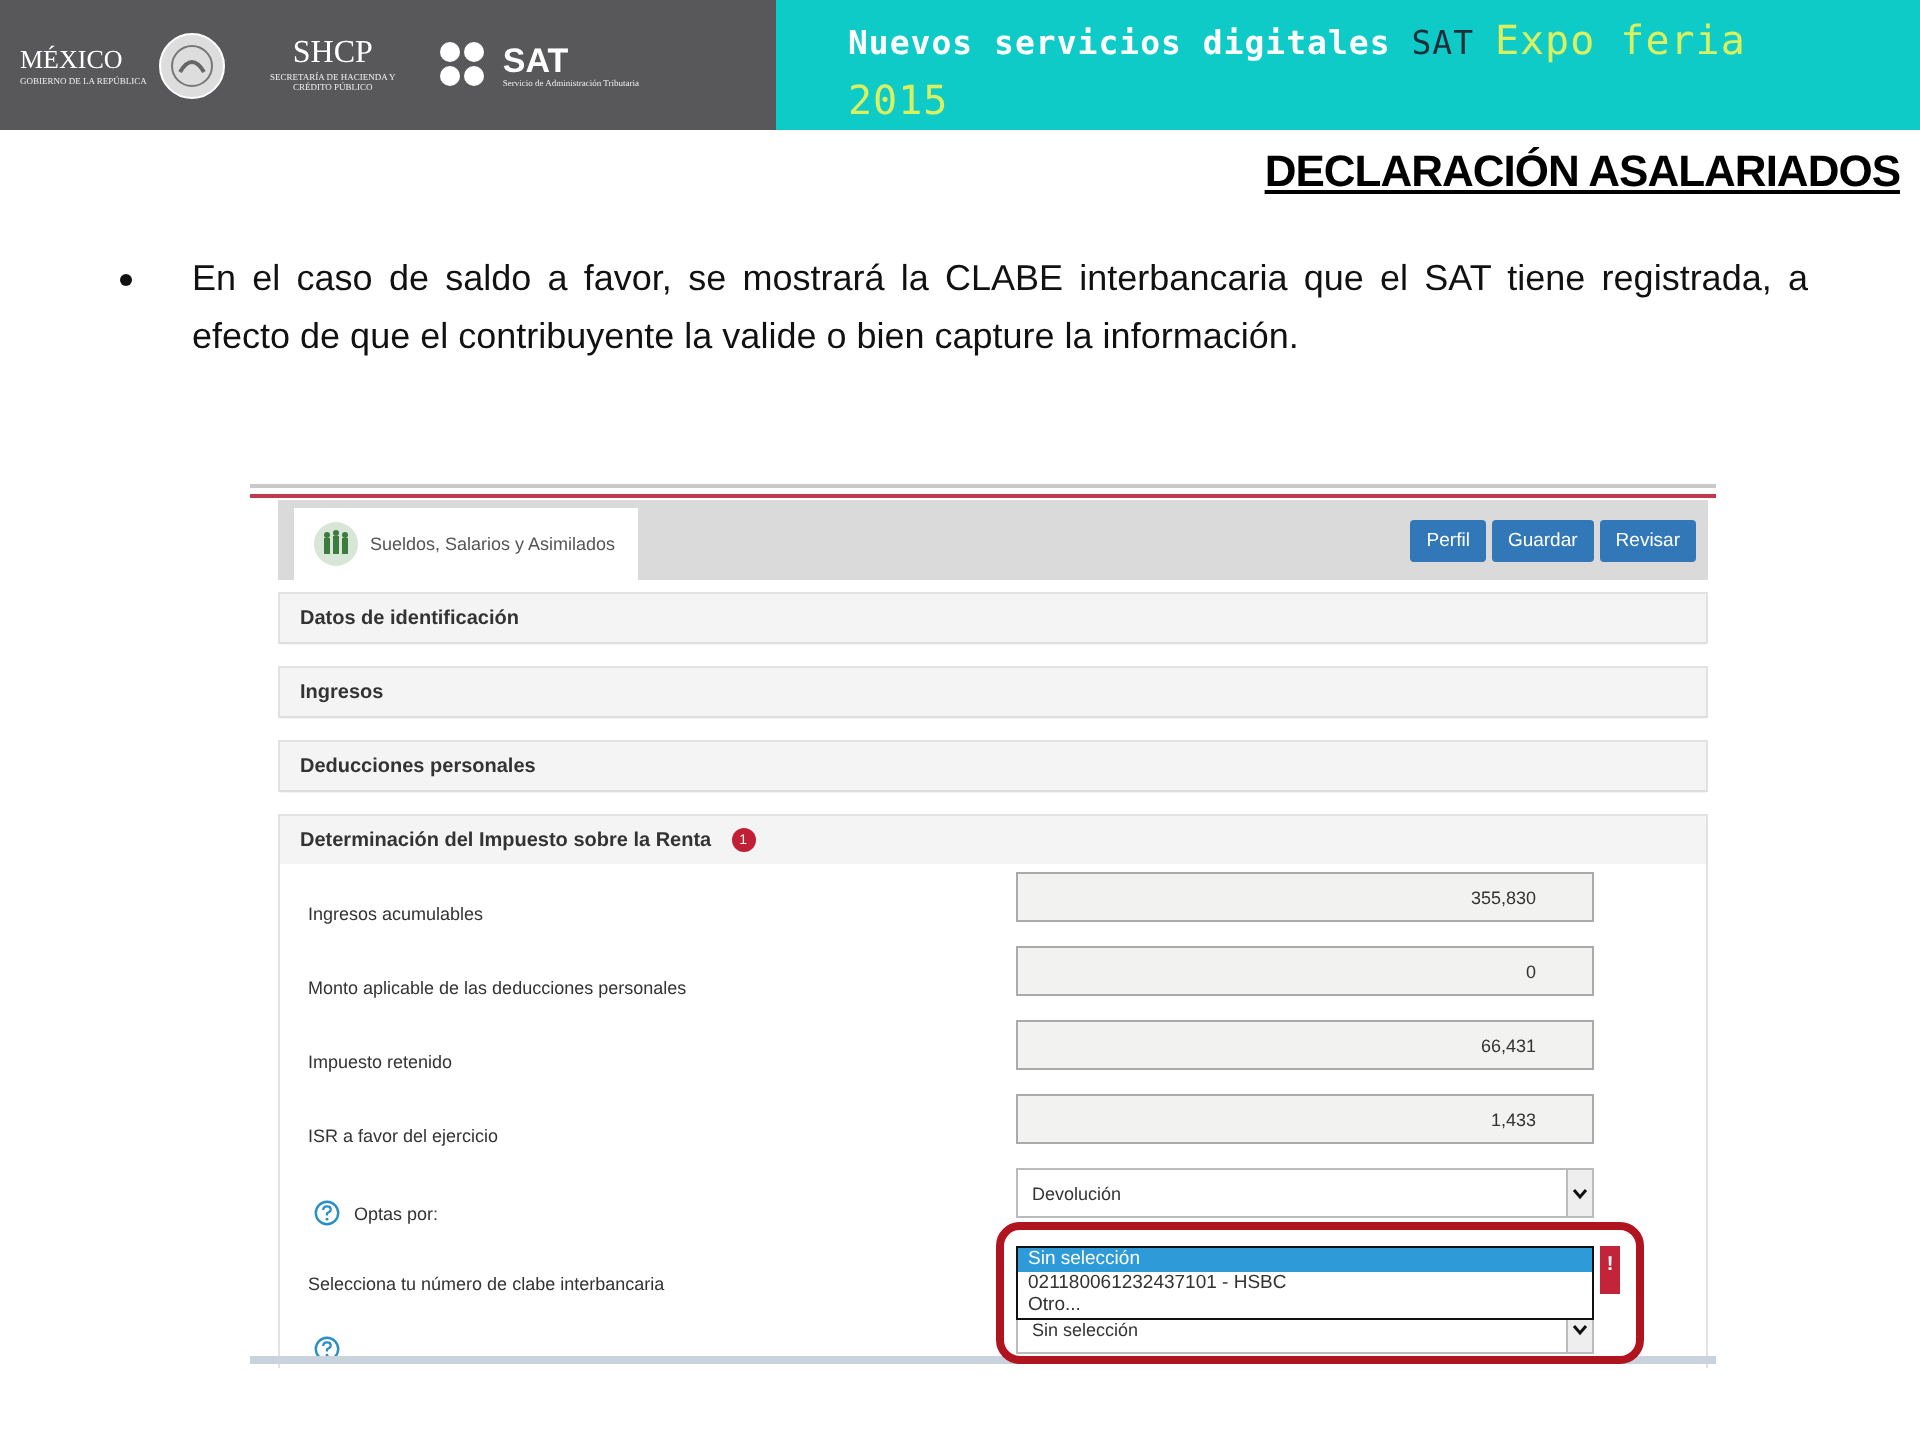 This screenshot has height=1440, width=1920. Describe the element at coordinates (1305, 971) in the screenshot. I see `amount-field: 0` at that location.